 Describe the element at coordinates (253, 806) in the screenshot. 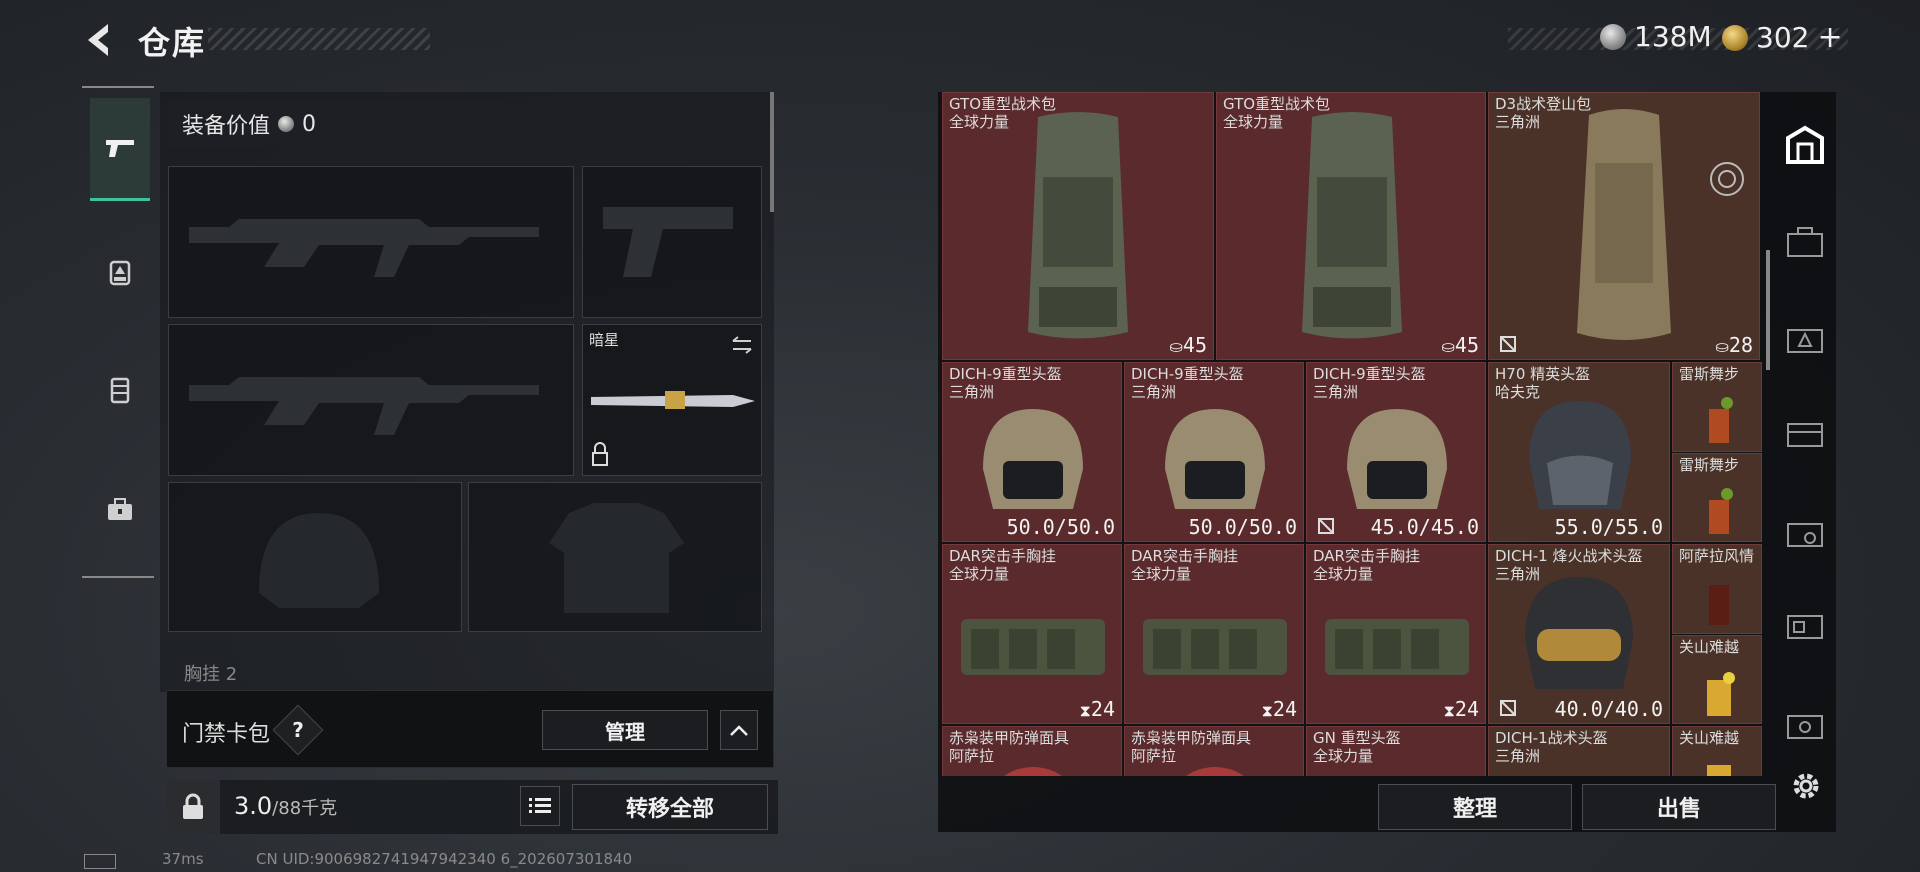

I see `weight-value: 3.0` at that location.